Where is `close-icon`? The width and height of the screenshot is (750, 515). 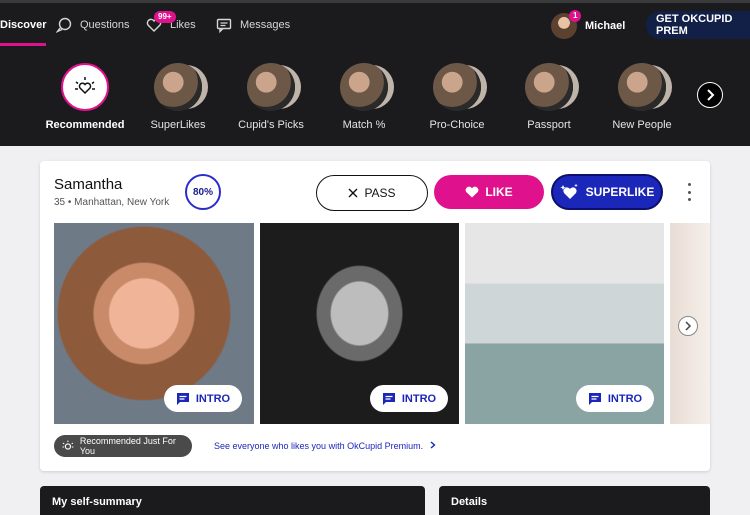 close-icon is located at coordinates (353, 193).